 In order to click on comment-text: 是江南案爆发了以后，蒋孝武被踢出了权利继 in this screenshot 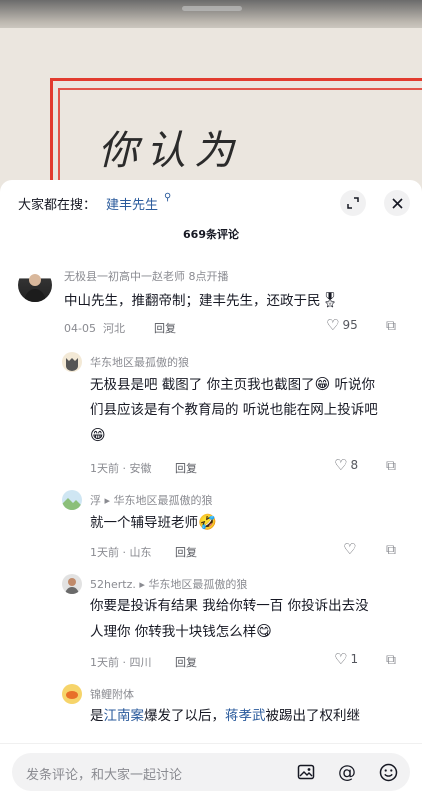, I will do `click(225, 716)`.